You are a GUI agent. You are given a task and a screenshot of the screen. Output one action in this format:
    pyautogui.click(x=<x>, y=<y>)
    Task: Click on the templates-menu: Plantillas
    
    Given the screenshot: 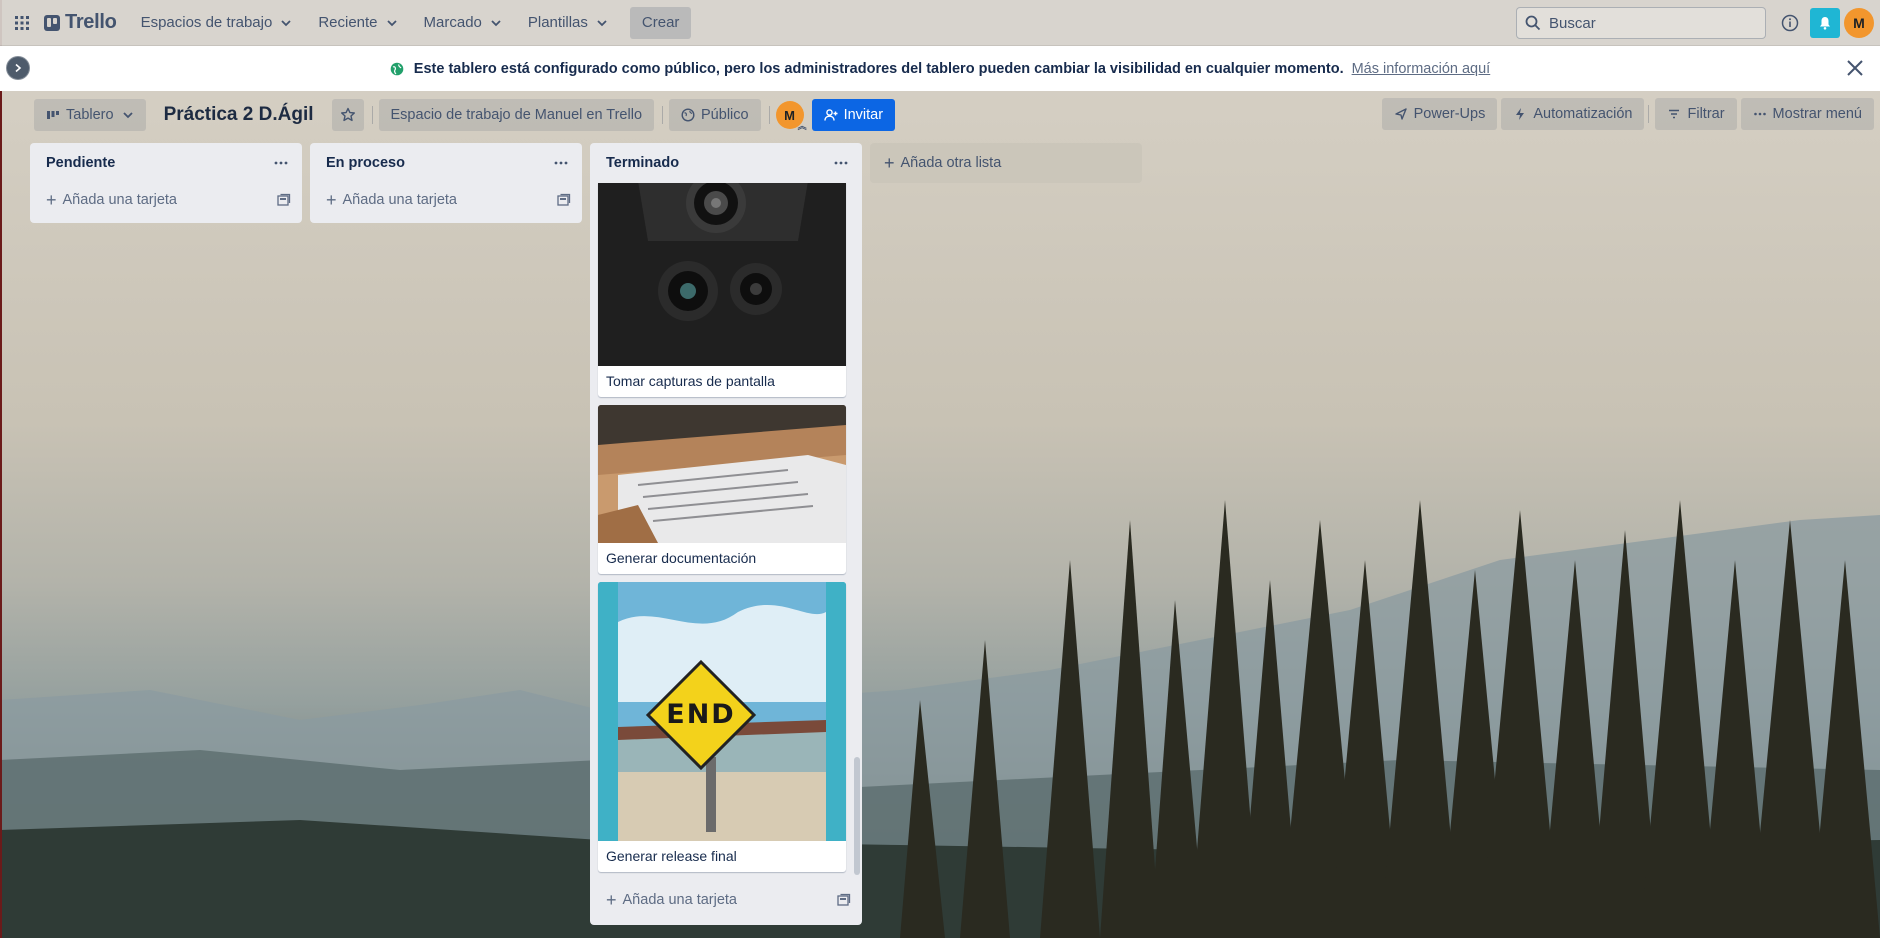 What is the action you would take?
    pyautogui.click(x=568, y=23)
    